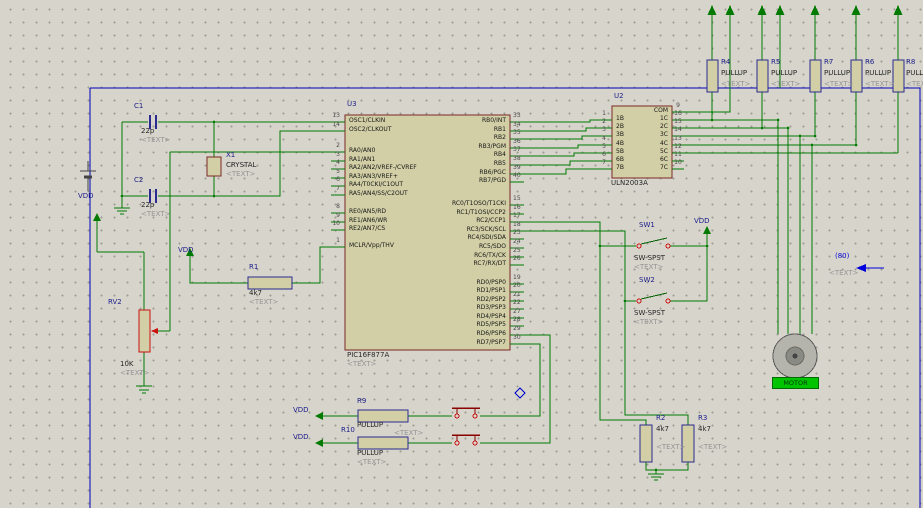 The height and width of the screenshot is (508, 923). Describe the element at coordinates (647, 225) in the screenshot. I see `part-ref: SW1` at that location.